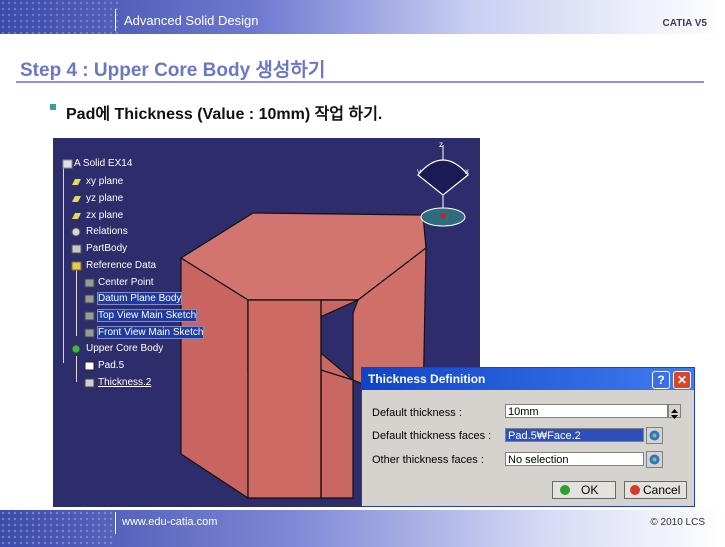  Describe the element at coordinates (126, 282) in the screenshot. I see `tree-item-center-point: Center Point` at that location.